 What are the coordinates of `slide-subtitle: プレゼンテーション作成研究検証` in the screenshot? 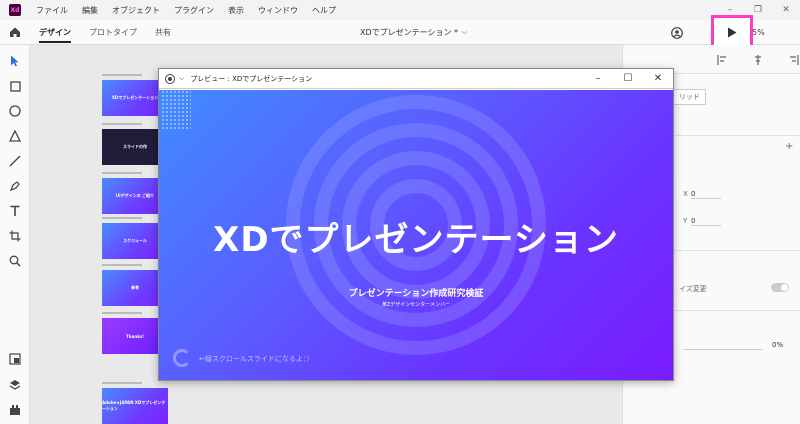 It's located at (416, 294).